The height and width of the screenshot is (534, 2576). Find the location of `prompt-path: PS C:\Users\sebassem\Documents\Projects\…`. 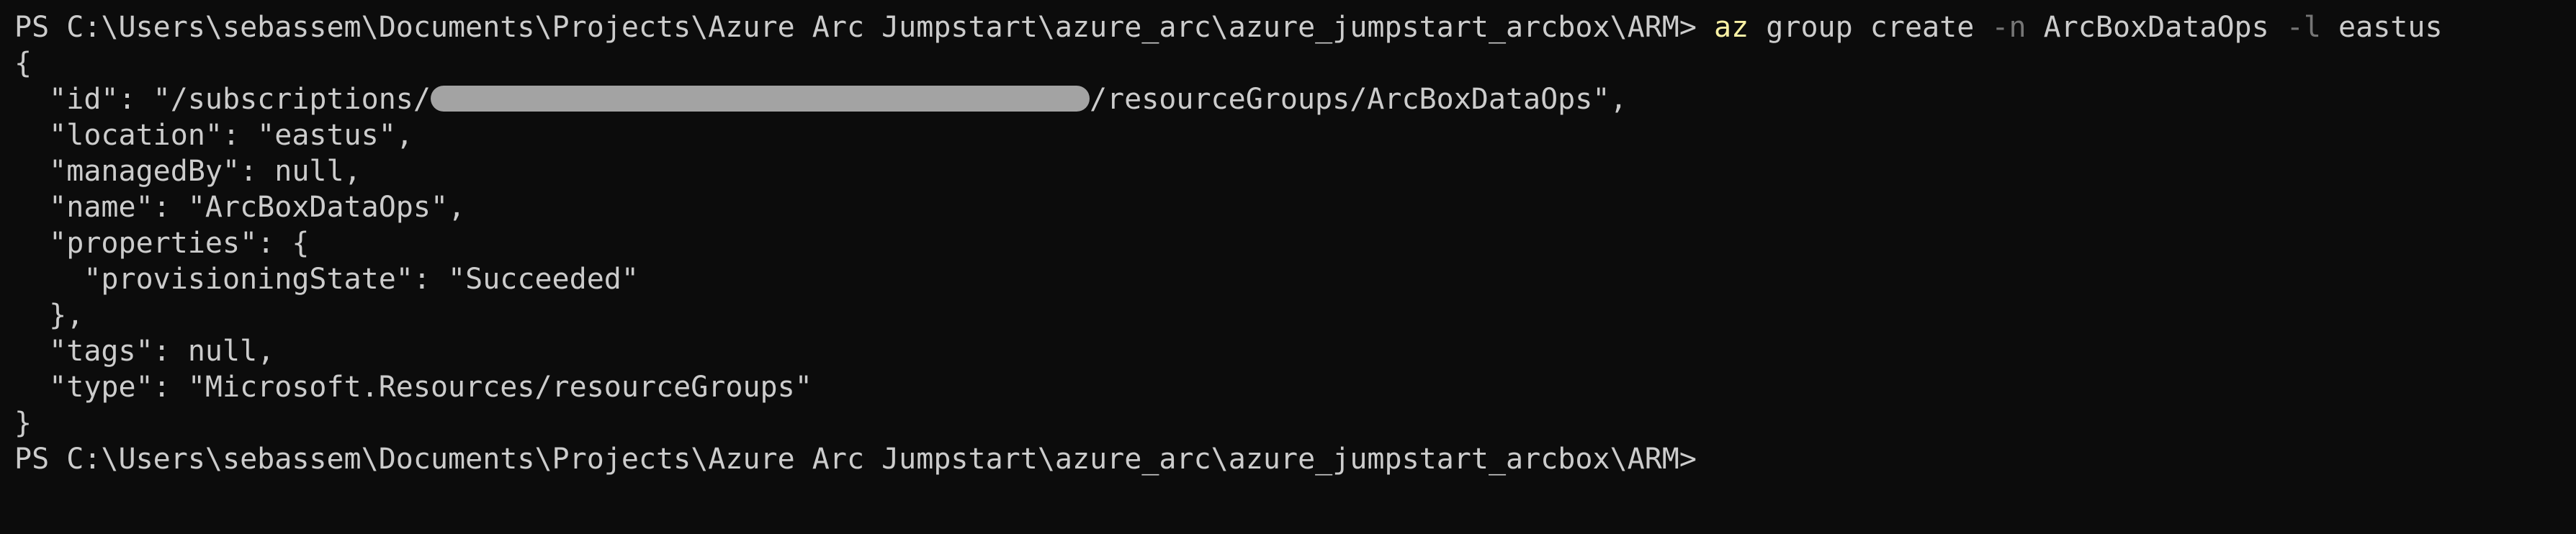

prompt-path: PS C:\Users\sebassem\Documents\Projects\… is located at coordinates (864, 27).